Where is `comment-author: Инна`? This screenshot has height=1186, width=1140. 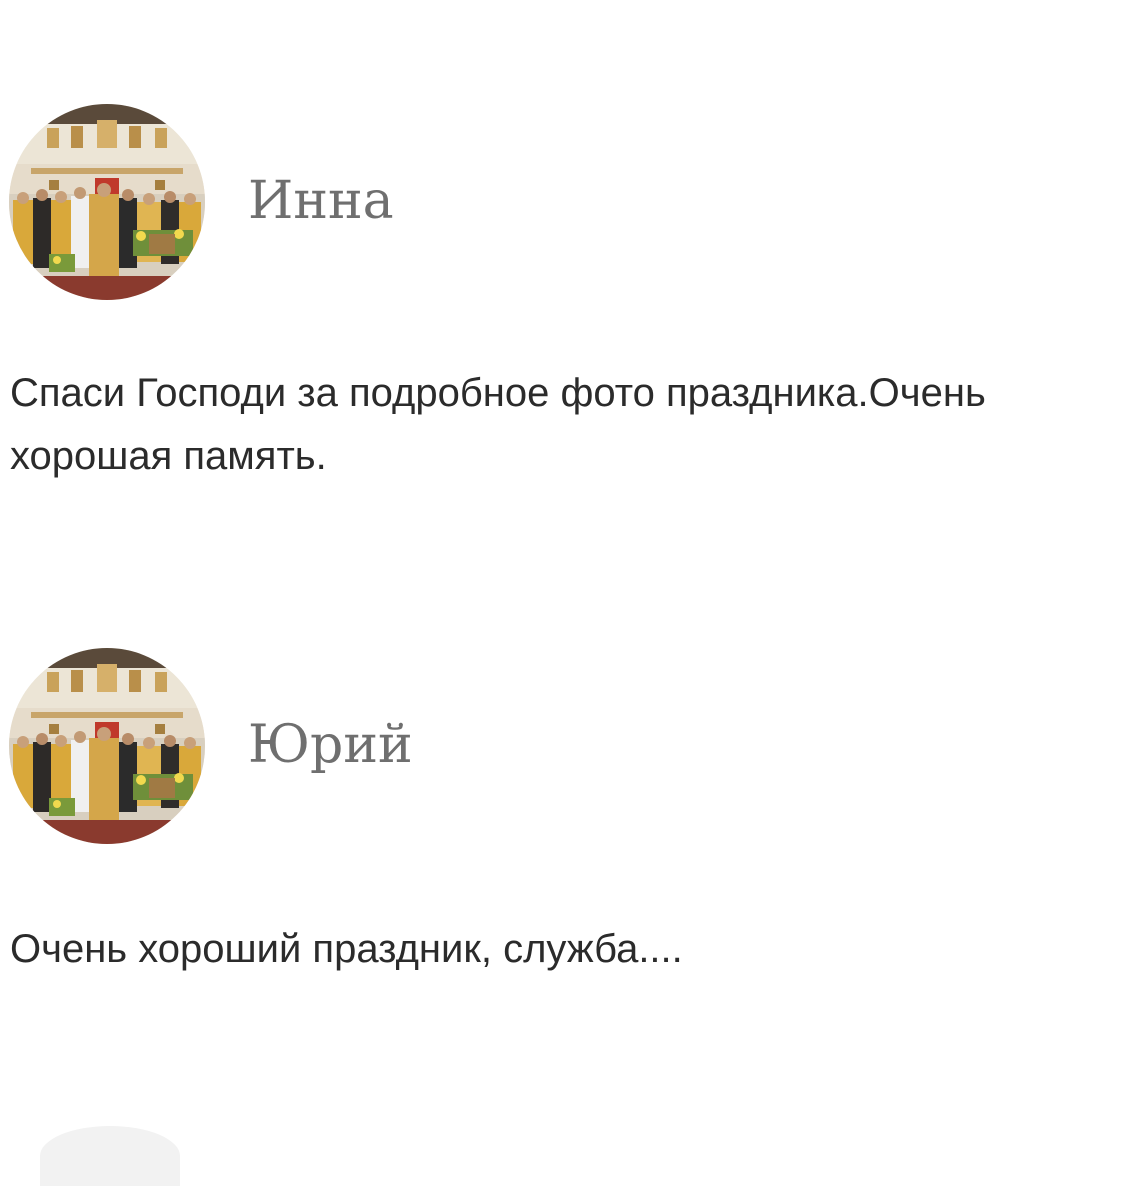
comment-author: Инна is located at coordinates (321, 201).